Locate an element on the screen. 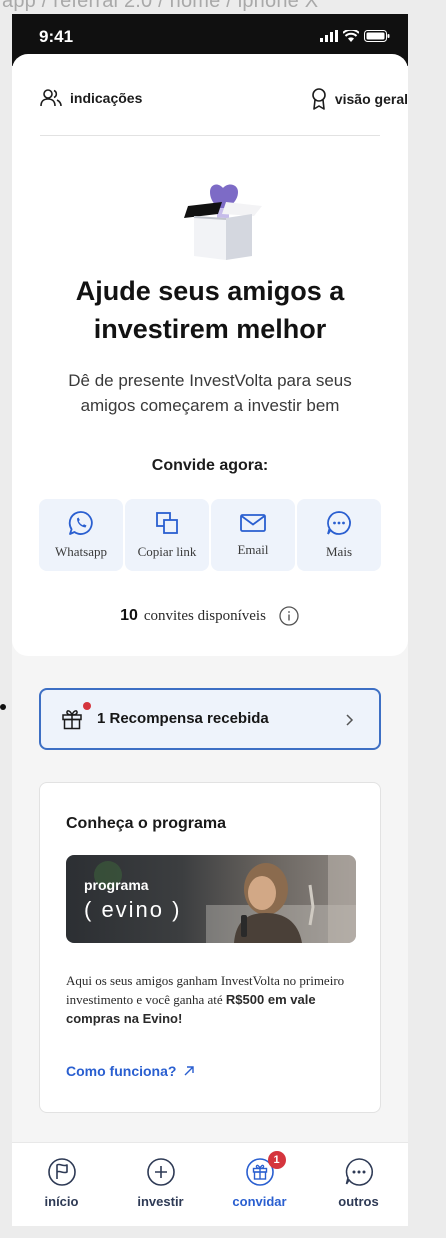 This screenshot has width=446, height=1238. how-it-works-link: Como funciona? is located at coordinates (131, 1071).